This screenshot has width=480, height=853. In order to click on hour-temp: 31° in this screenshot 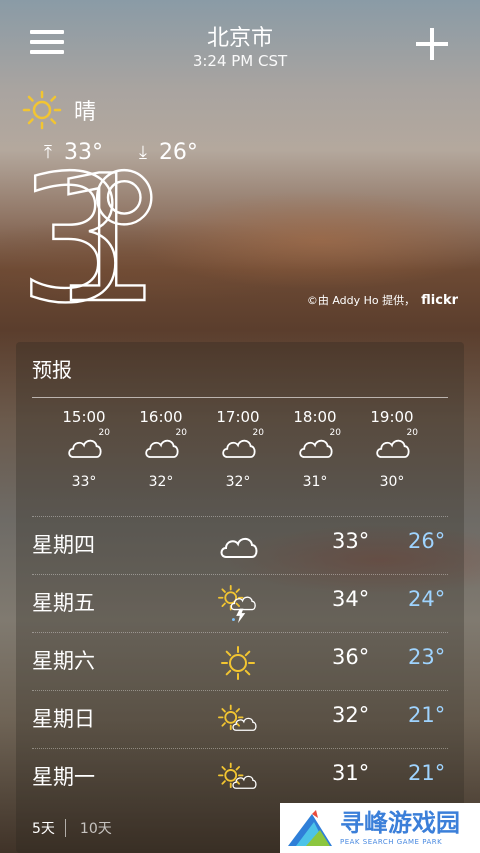, I will do `click(315, 482)`.